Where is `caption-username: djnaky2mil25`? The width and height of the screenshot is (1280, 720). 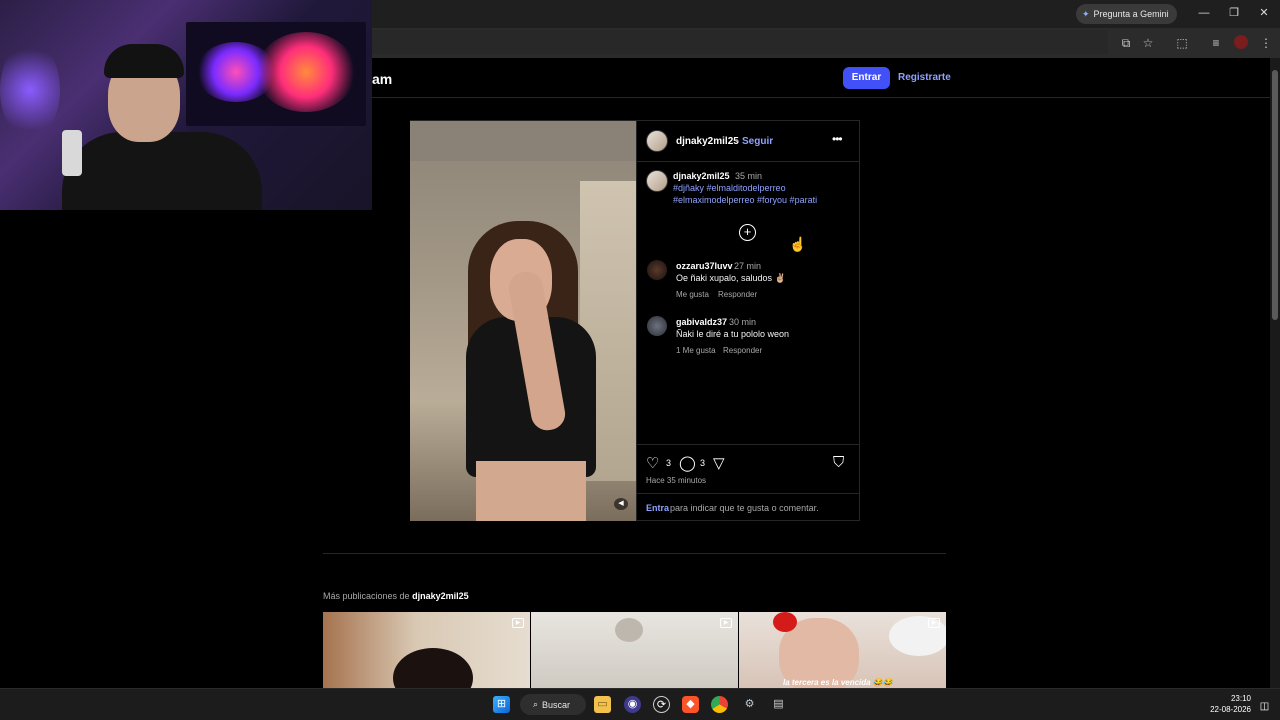 caption-username: djnaky2mil25 is located at coordinates (701, 176).